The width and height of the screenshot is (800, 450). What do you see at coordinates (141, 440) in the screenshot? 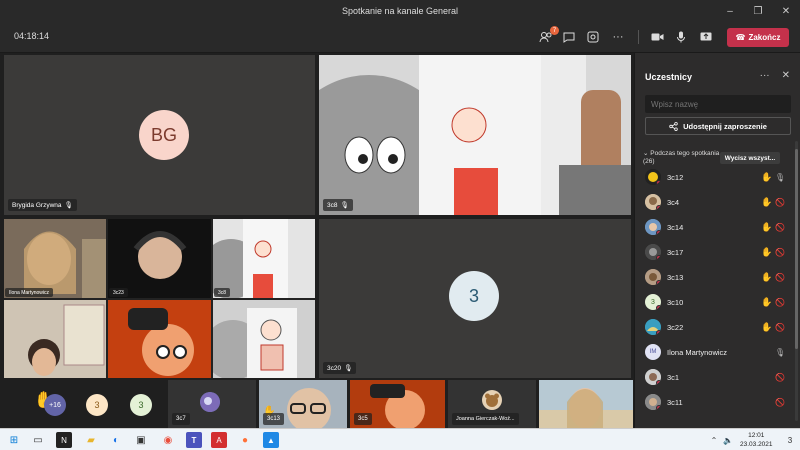
I see `store-icon: ▣` at bounding box center [141, 440].